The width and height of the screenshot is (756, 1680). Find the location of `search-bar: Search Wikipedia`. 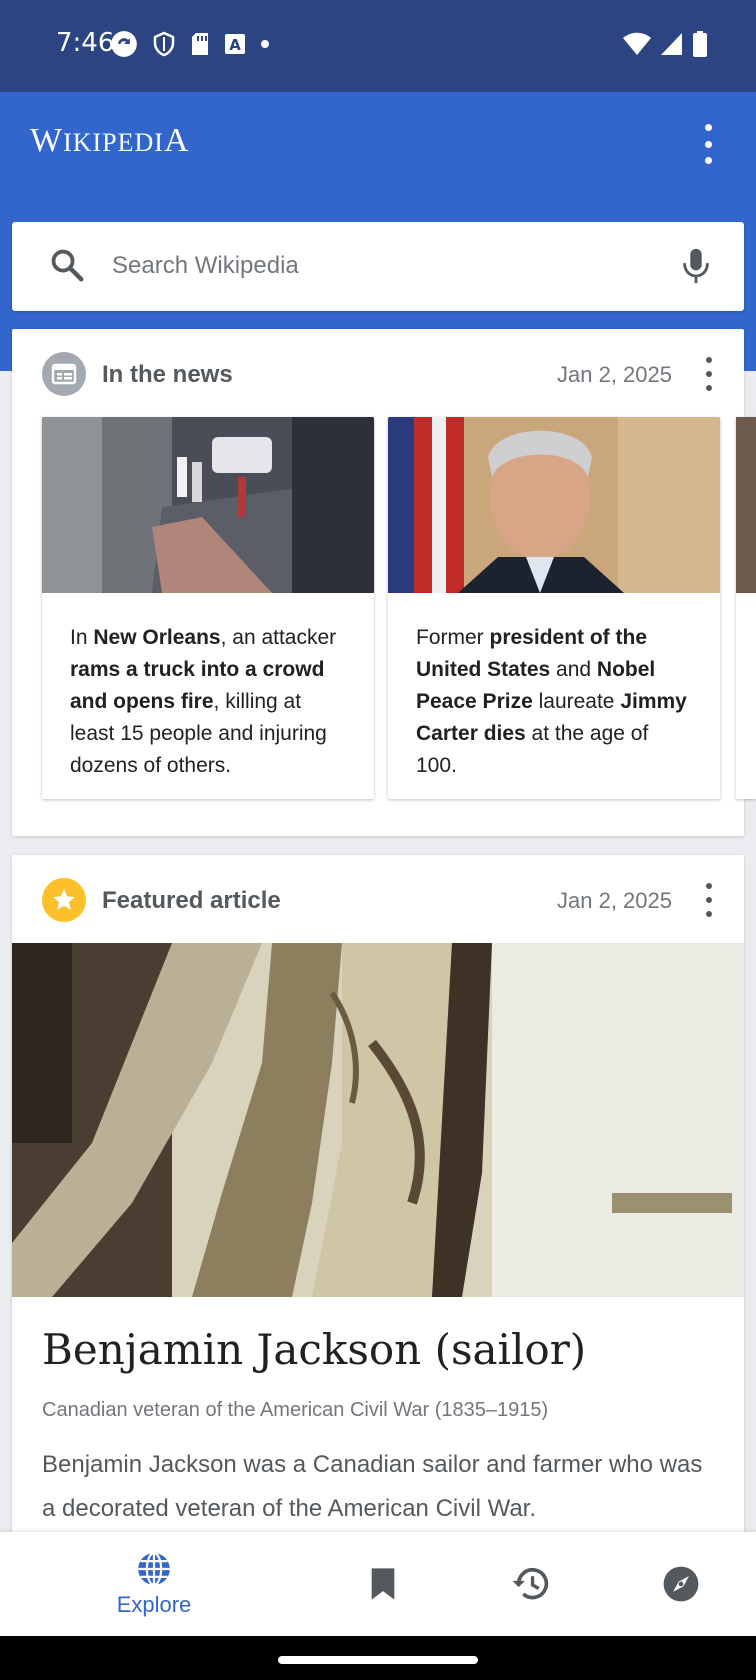

search-bar: Search Wikipedia is located at coordinates (378, 266).